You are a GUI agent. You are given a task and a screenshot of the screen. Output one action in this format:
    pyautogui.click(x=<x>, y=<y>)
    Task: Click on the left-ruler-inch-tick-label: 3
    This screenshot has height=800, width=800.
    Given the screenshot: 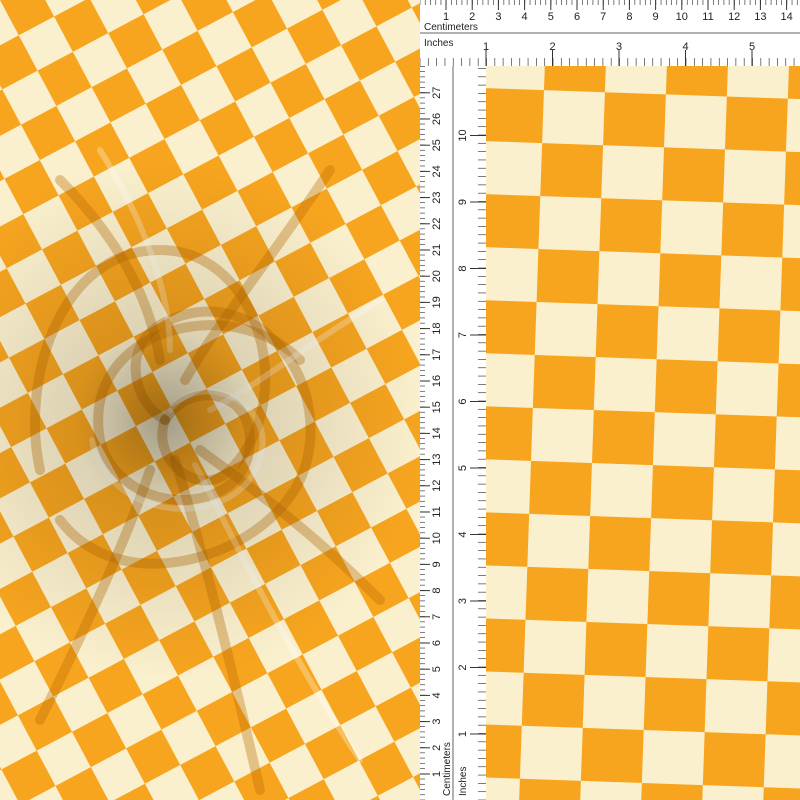 What is the action you would take?
    pyautogui.click(x=463, y=601)
    